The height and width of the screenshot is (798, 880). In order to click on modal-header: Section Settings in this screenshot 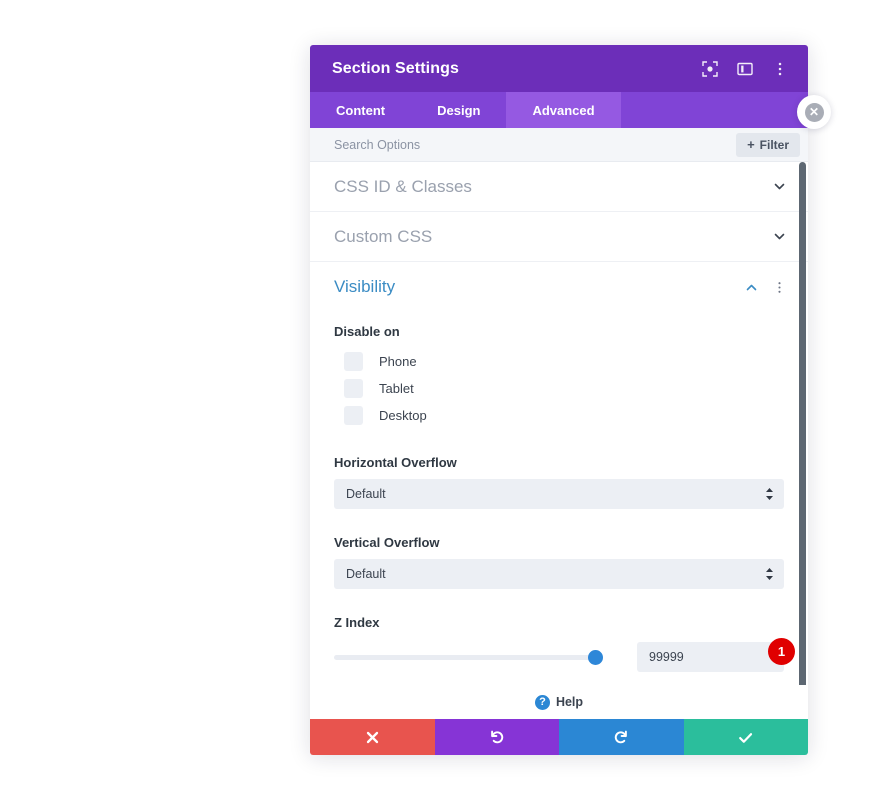, I will do `click(559, 68)`.